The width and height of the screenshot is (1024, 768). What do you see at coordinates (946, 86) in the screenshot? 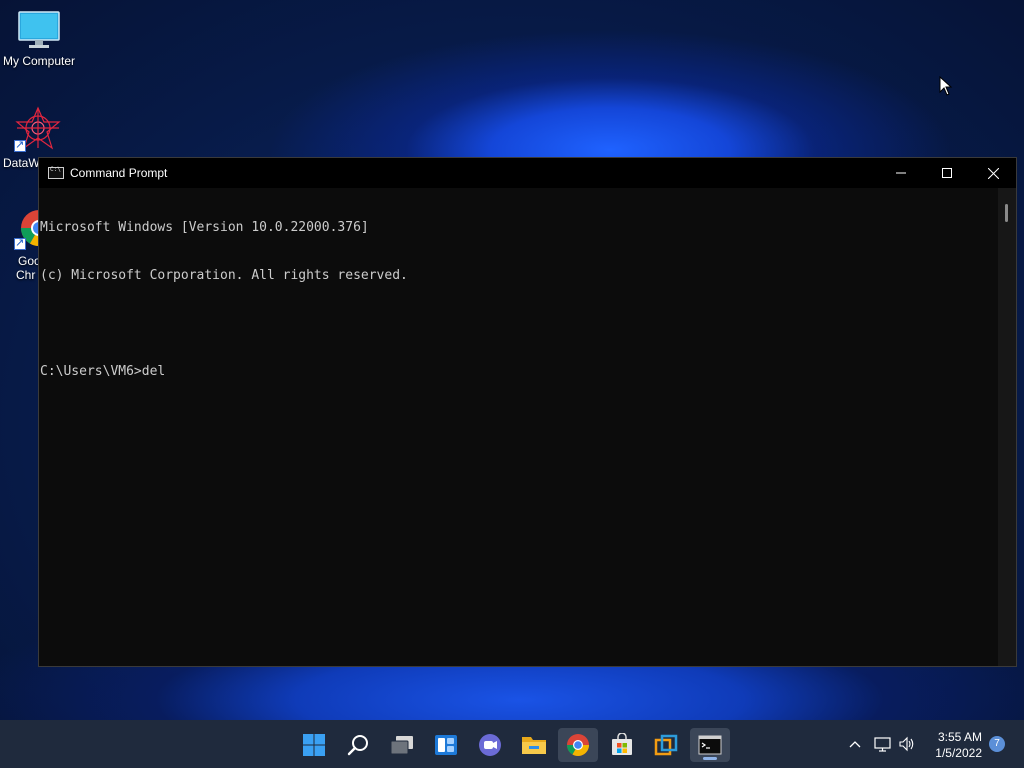
I see `mouse-cursor-icon` at bounding box center [946, 86].